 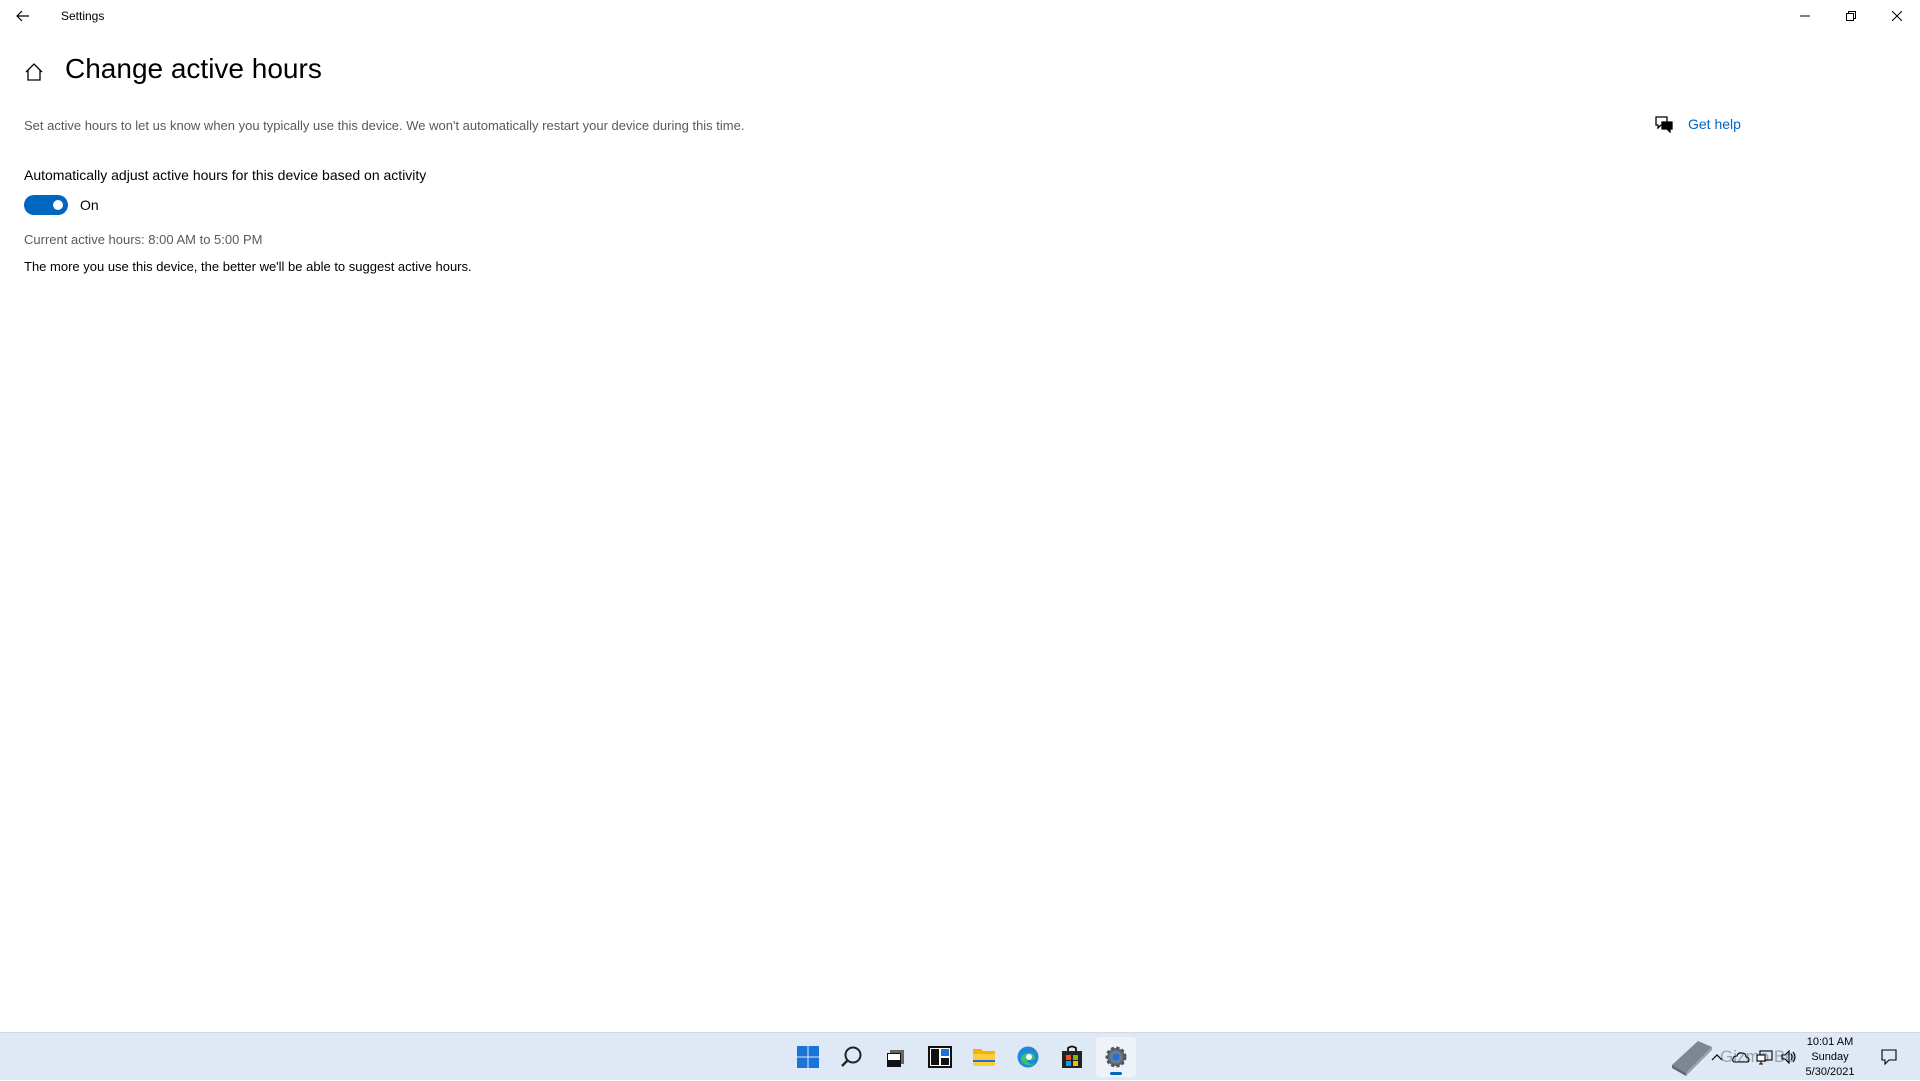 I want to click on current-active-hours: Current active hours: 8:00 AM to 5:00 PM, so click(x=143, y=239).